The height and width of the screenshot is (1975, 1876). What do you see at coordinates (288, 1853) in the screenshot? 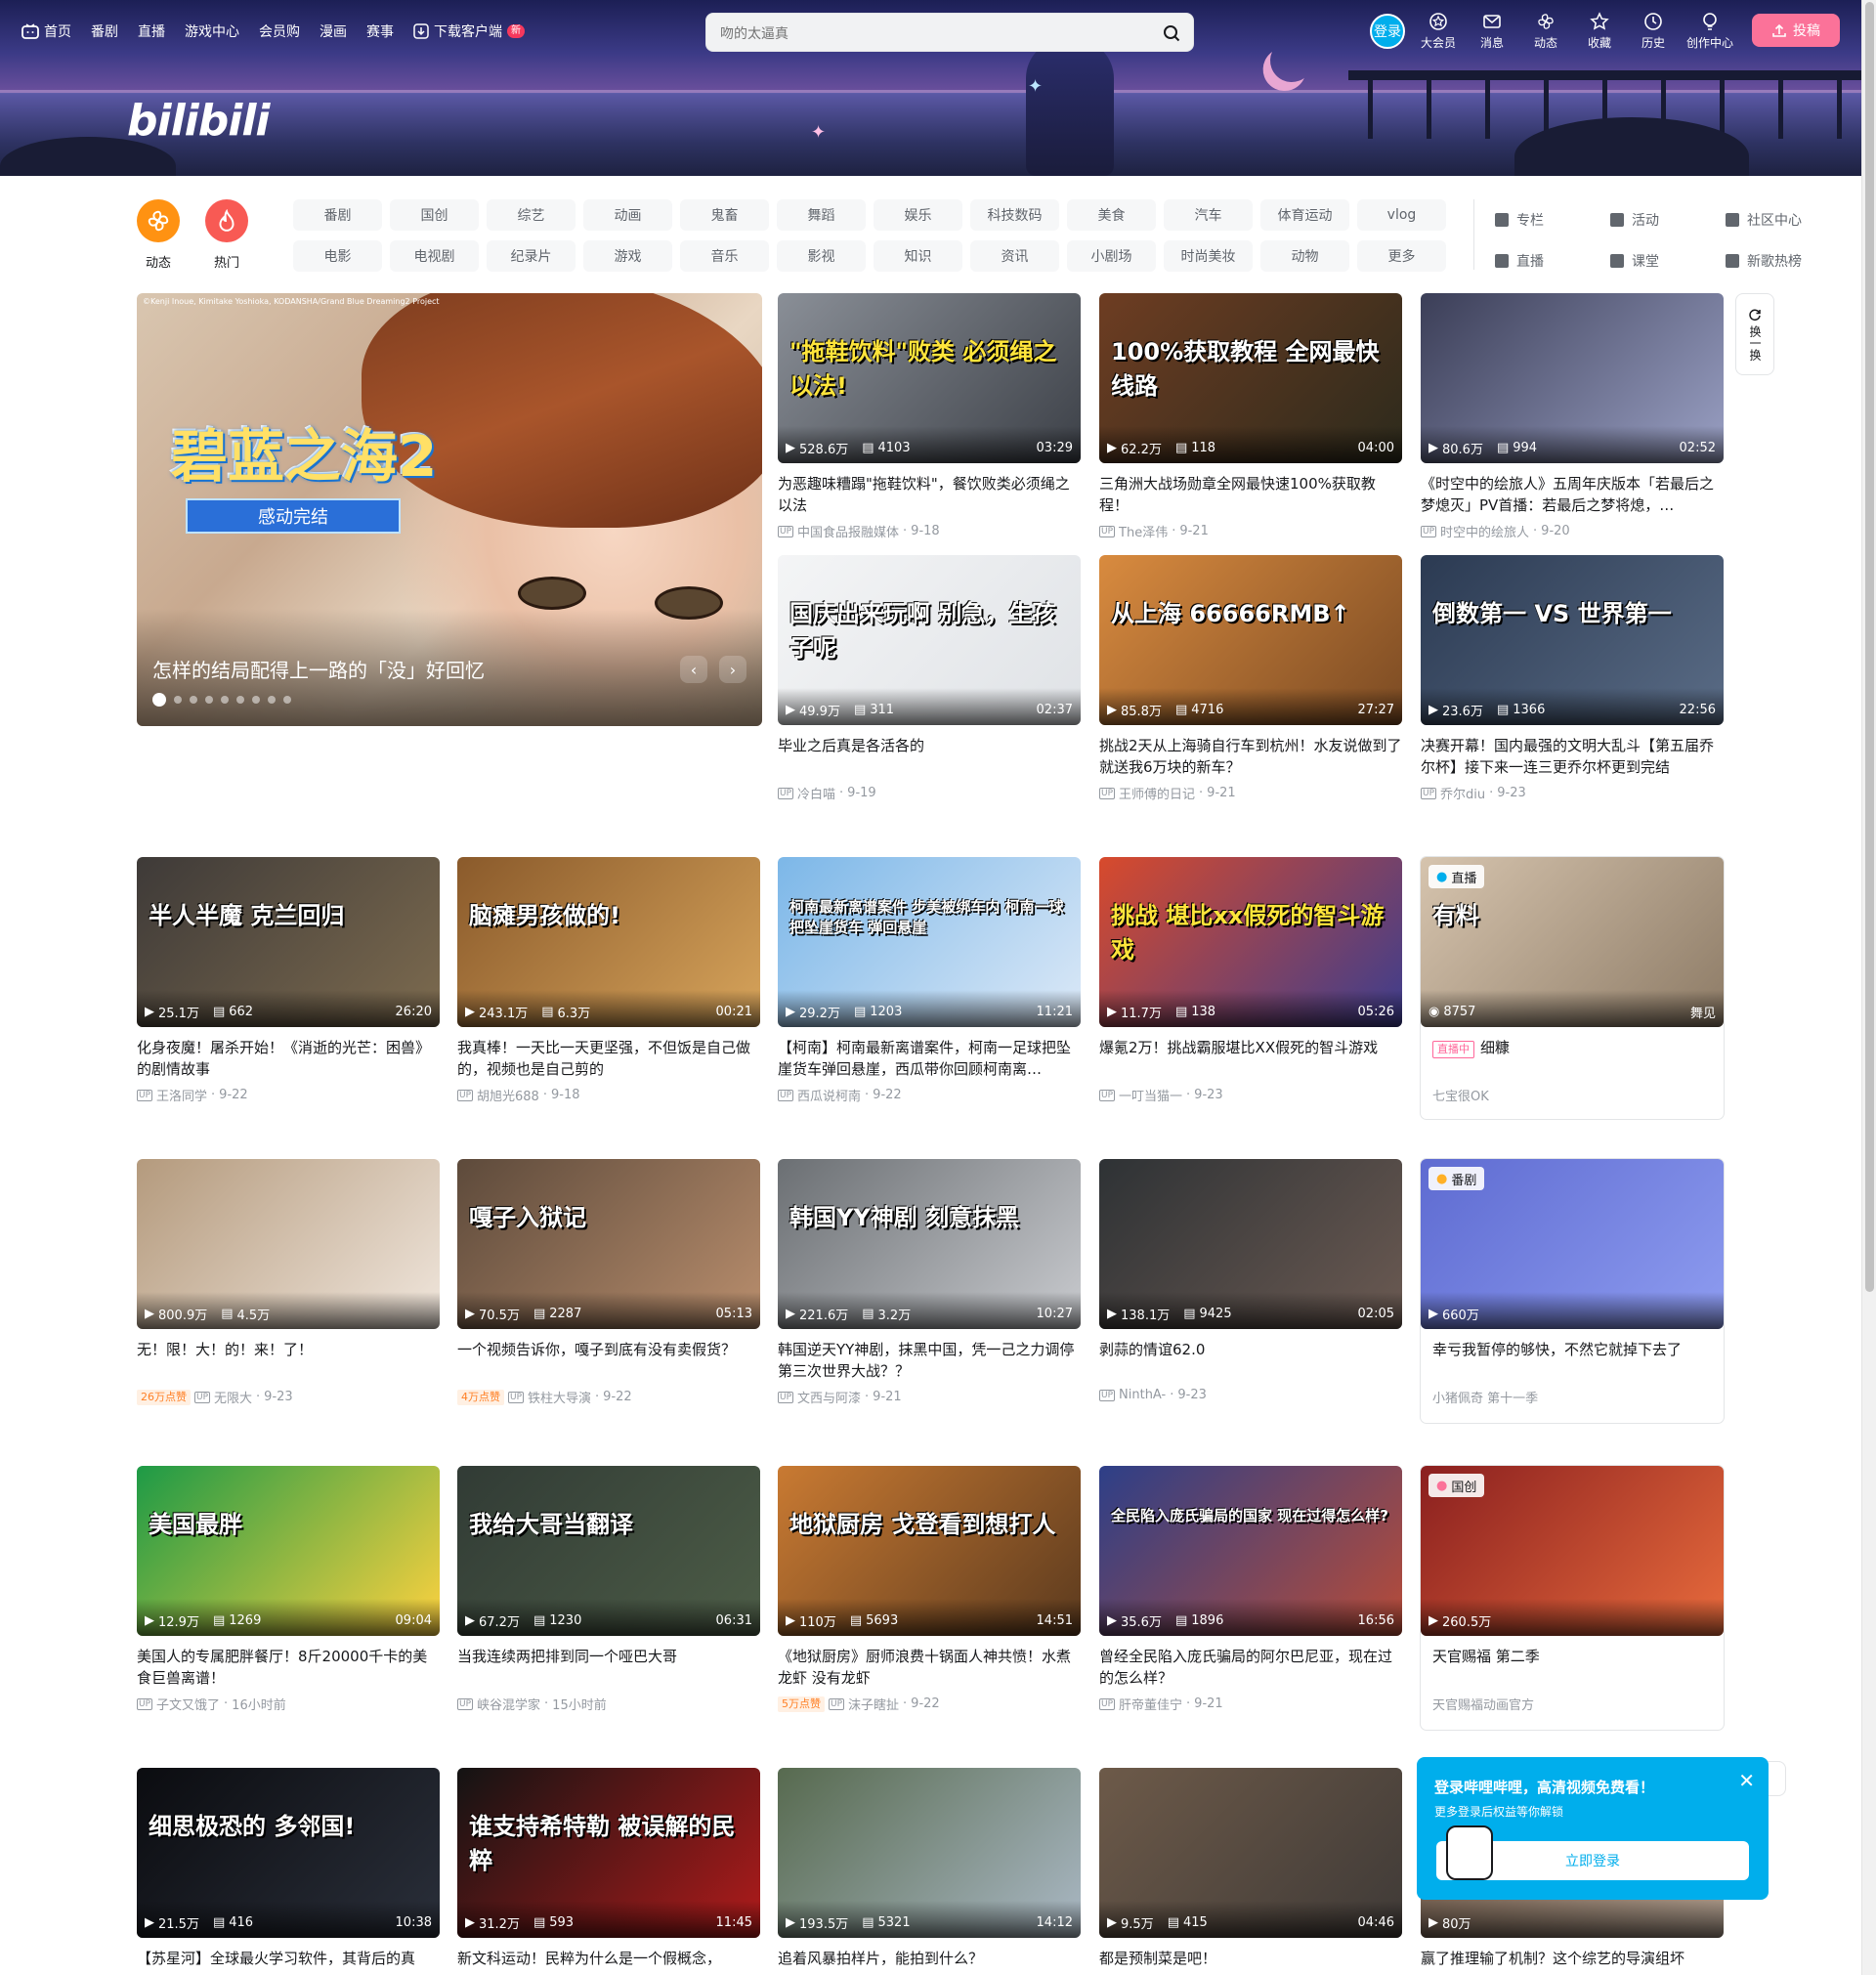
I see `video-thumbnail: 细思极恐的 多邻国! ▶ 21.5万 ▤ 416 10:38` at bounding box center [288, 1853].